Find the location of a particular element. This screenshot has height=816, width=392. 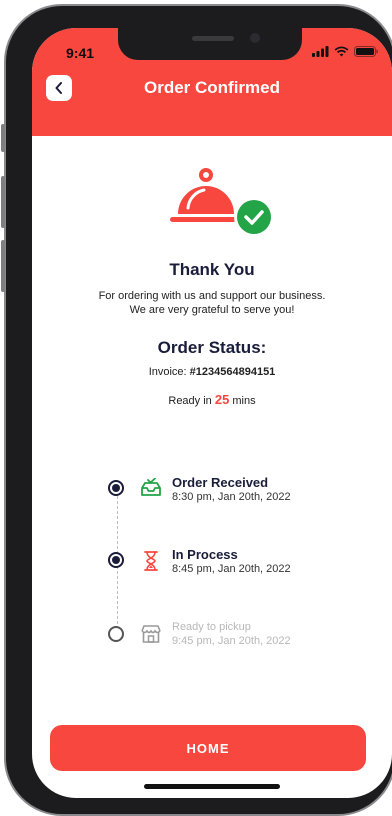

volume-up-button is located at coordinates (3, 202).